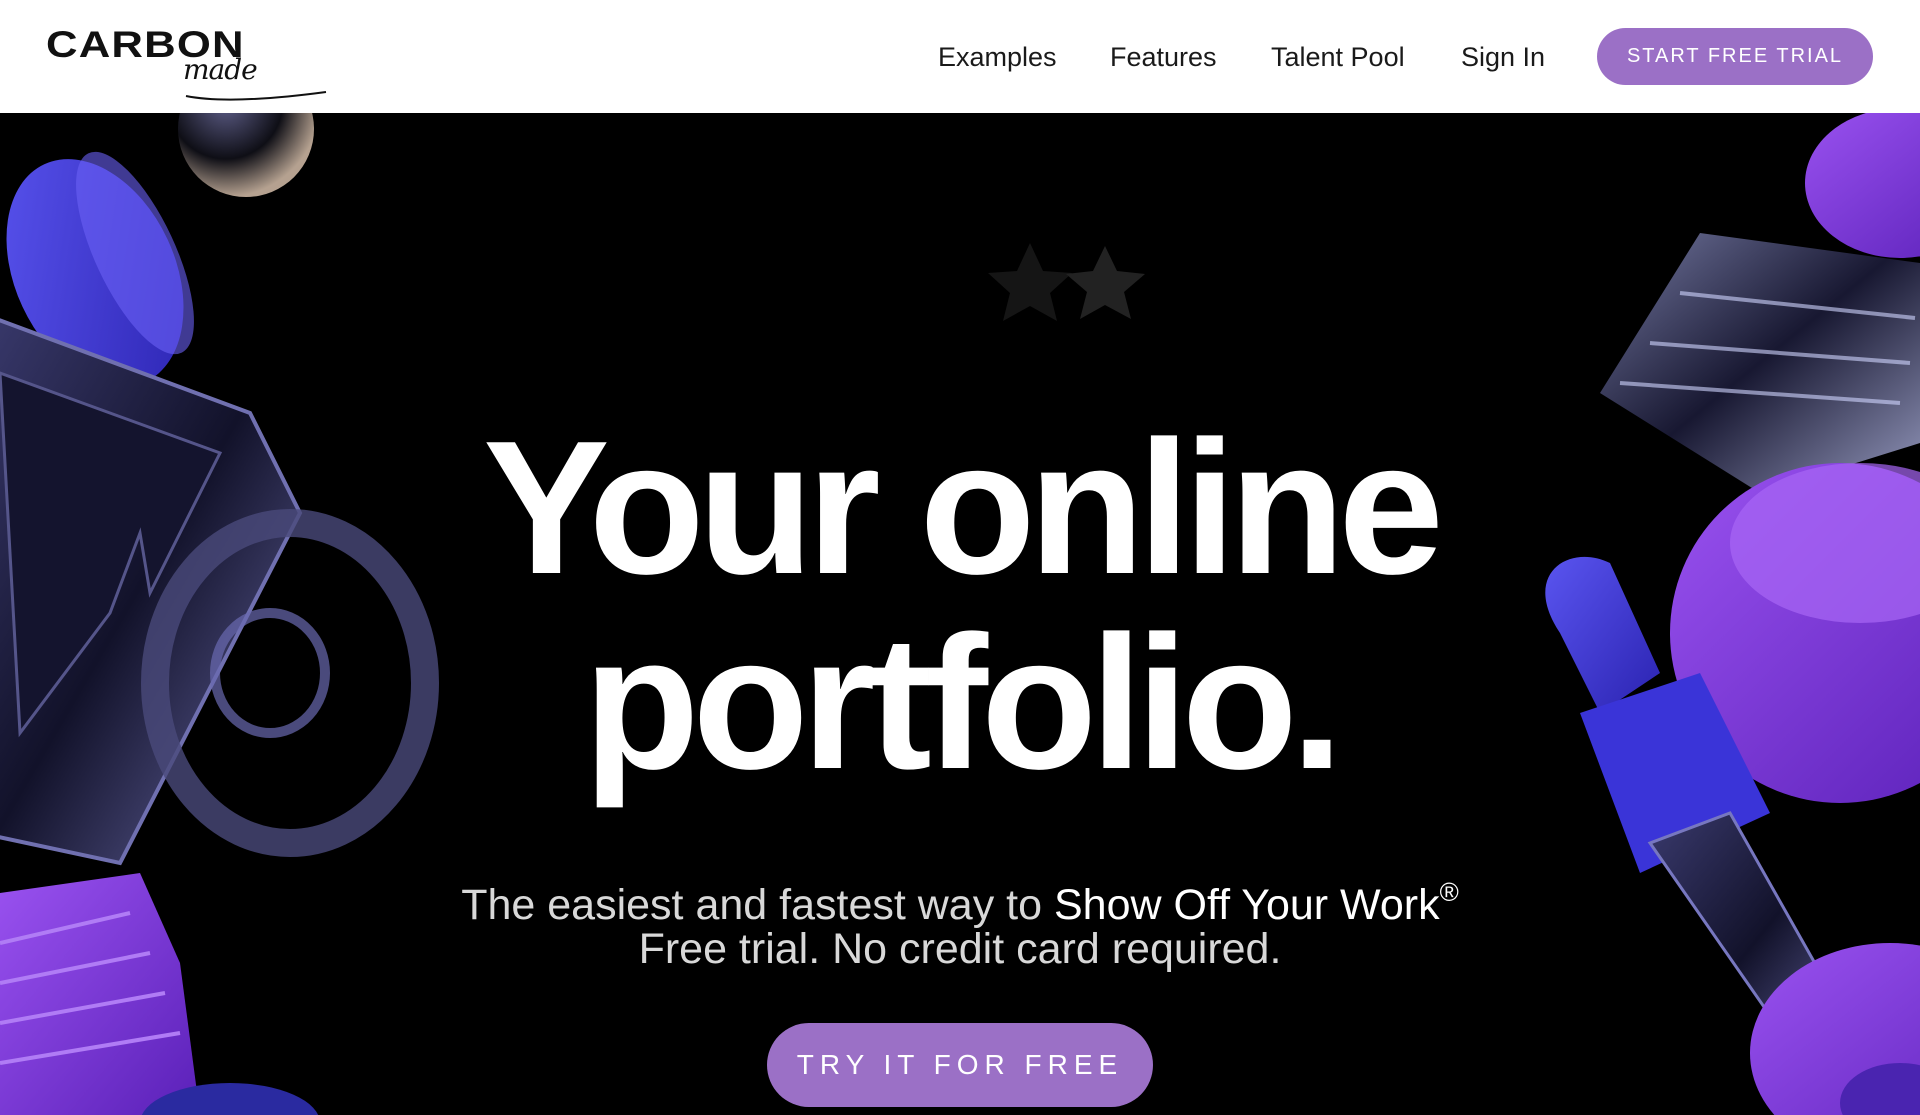 This screenshot has height=1115, width=1920. Describe the element at coordinates (1338, 57) in the screenshot. I see `nav-talent-pool: Talent Pool` at that location.